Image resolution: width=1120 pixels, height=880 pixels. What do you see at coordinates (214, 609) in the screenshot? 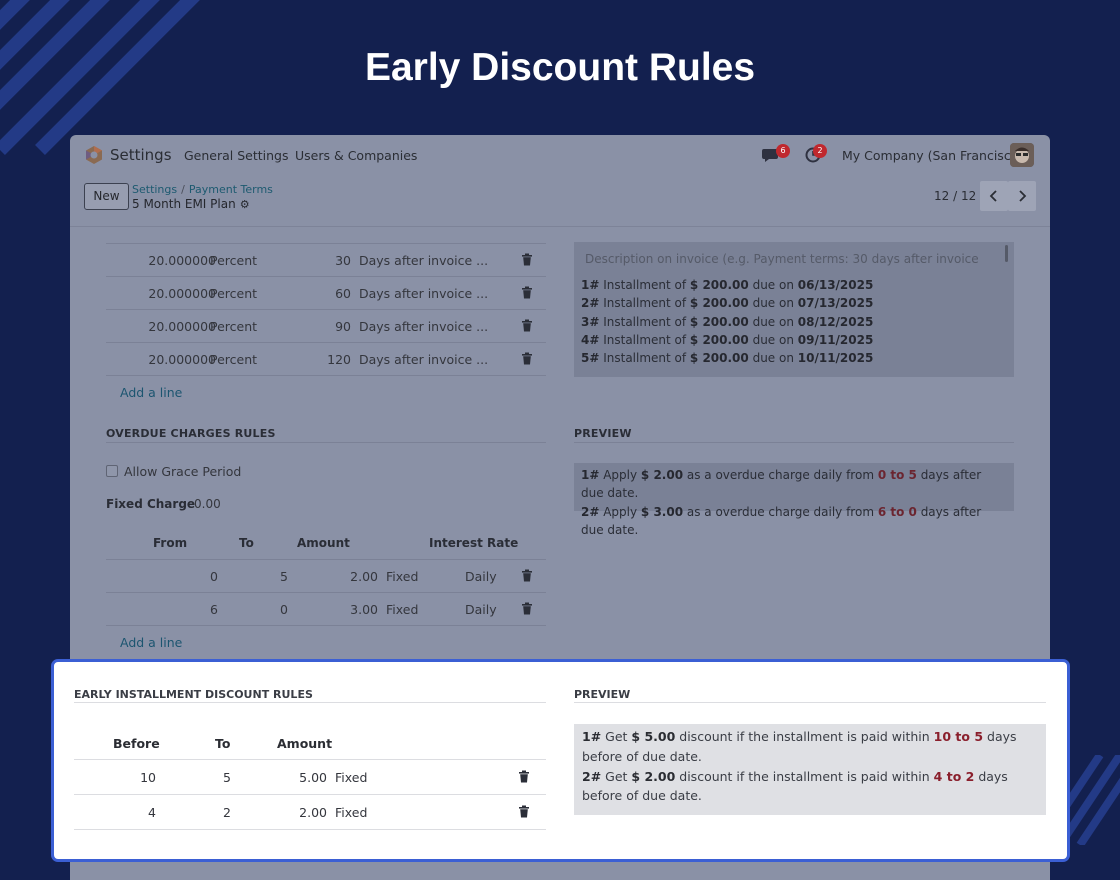
I see `rule-from: 6` at bounding box center [214, 609].